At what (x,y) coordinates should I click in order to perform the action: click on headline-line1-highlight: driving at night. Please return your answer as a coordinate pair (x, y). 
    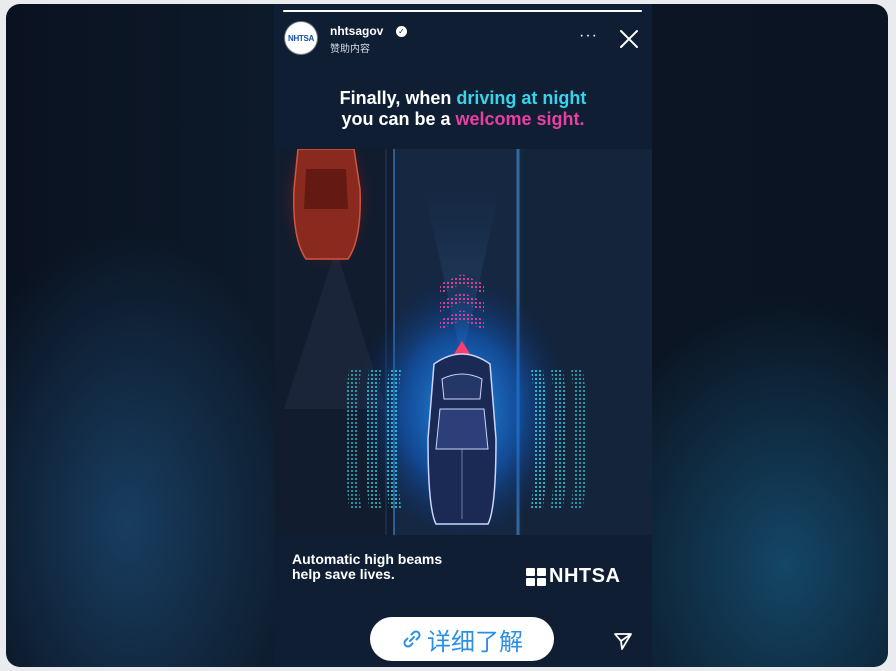
    Looking at the image, I should click on (521, 98).